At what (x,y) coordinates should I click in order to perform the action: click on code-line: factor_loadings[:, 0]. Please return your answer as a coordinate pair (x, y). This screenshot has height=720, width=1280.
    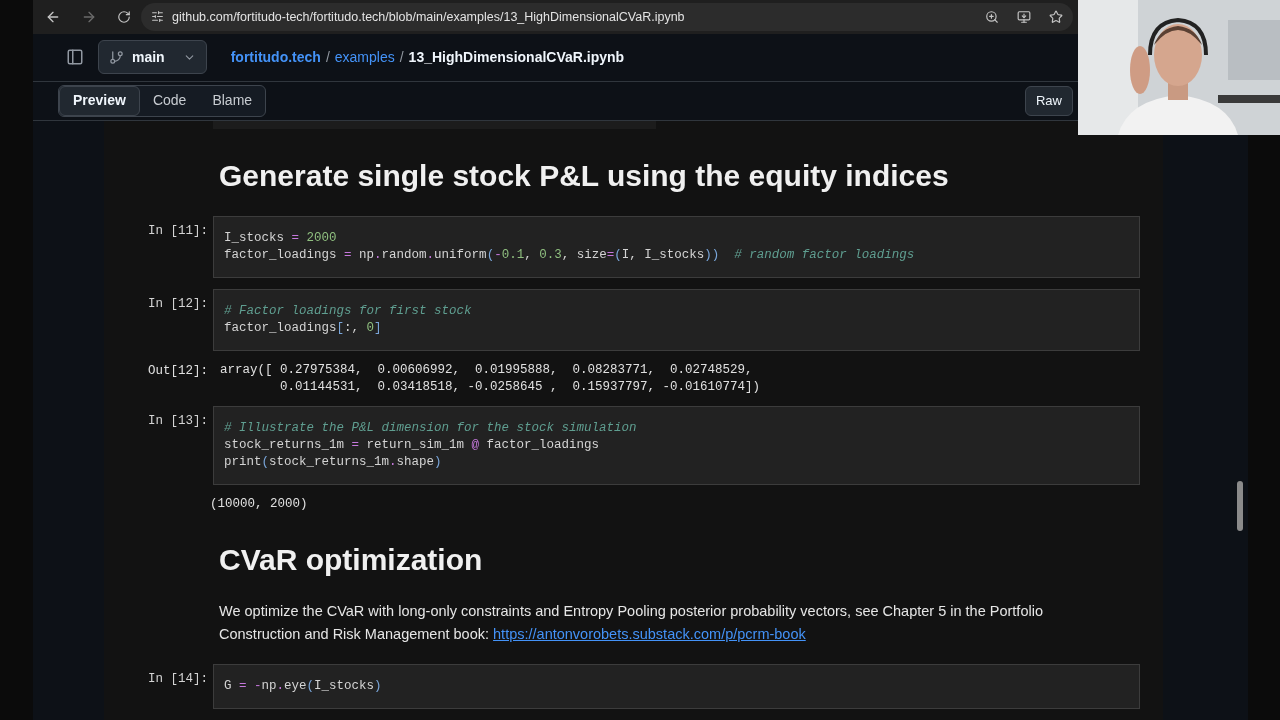
    Looking at the image, I should click on (303, 328).